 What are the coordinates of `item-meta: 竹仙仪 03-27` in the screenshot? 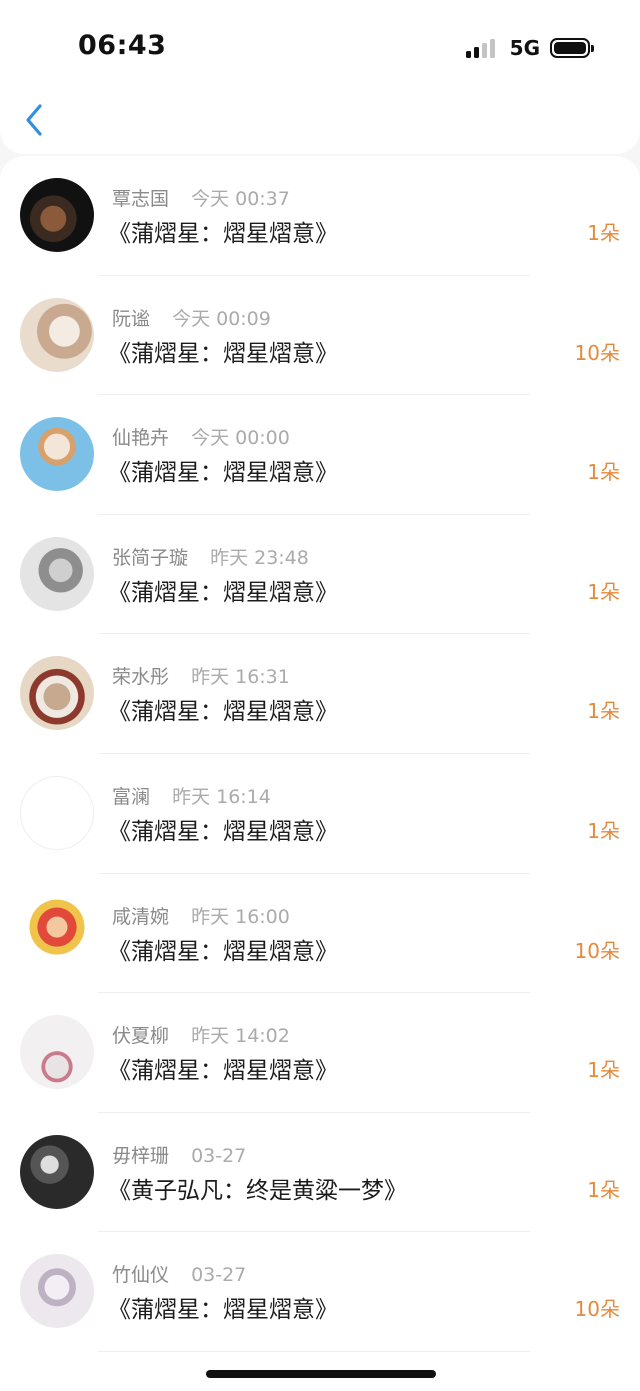 It's located at (179, 1273).